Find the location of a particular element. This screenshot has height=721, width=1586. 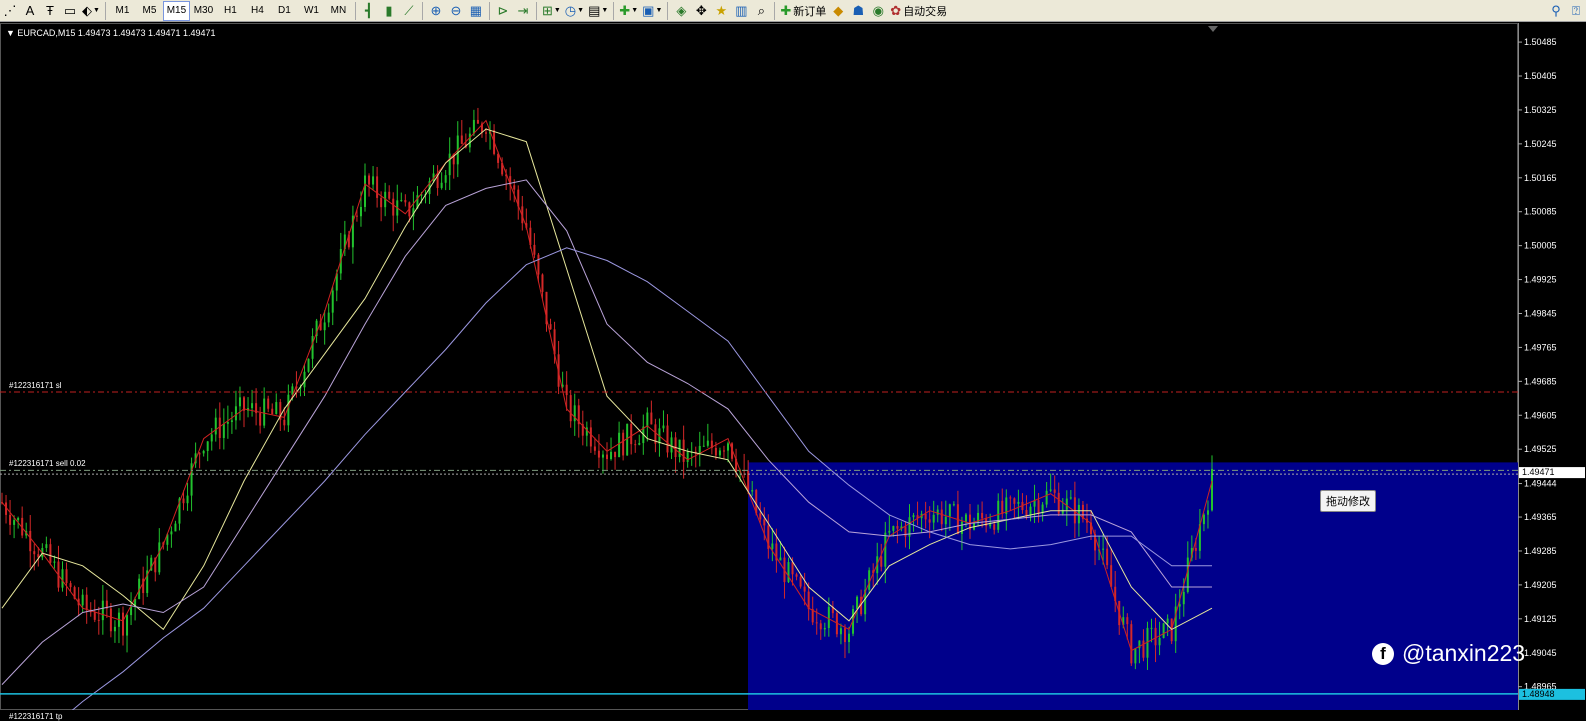

indicators-icon: ⊞ ▼ is located at coordinates (551, 11).